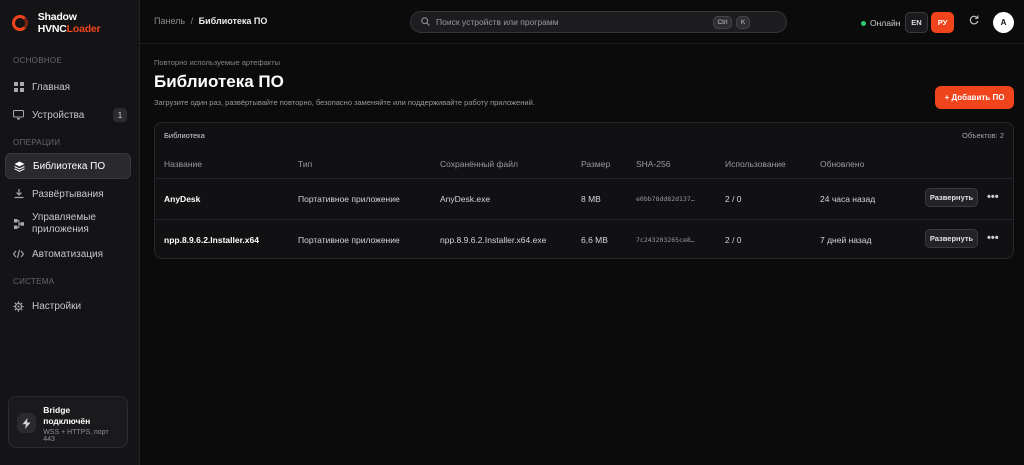 The image size is (1024, 465). I want to click on download-icon, so click(18, 194).